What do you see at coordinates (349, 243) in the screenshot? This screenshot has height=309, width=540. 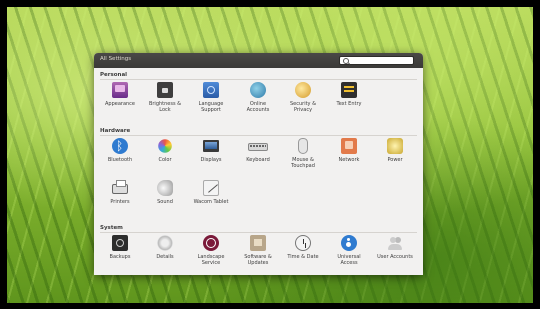 I see `universal-access-icon` at bounding box center [349, 243].